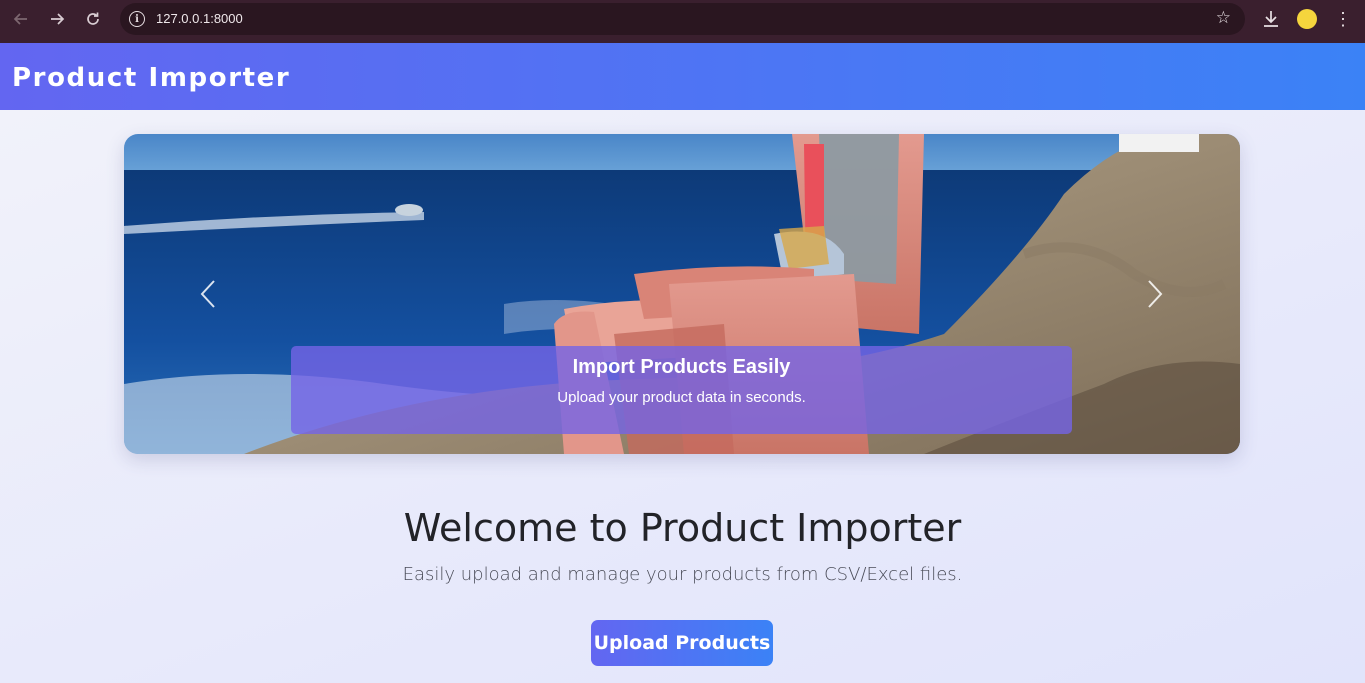  Describe the element at coordinates (151, 78) in the screenshot. I see `brand-title: Product Importer` at that location.